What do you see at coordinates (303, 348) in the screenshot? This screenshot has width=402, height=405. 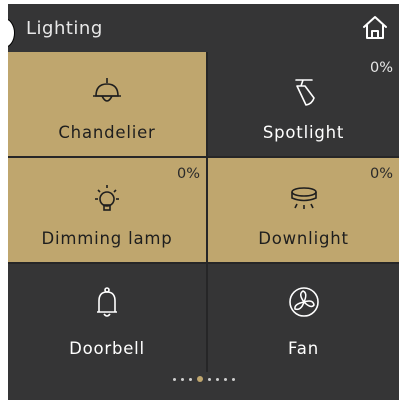 I see `tile-label: Fan` at bounding box center [303, 348].